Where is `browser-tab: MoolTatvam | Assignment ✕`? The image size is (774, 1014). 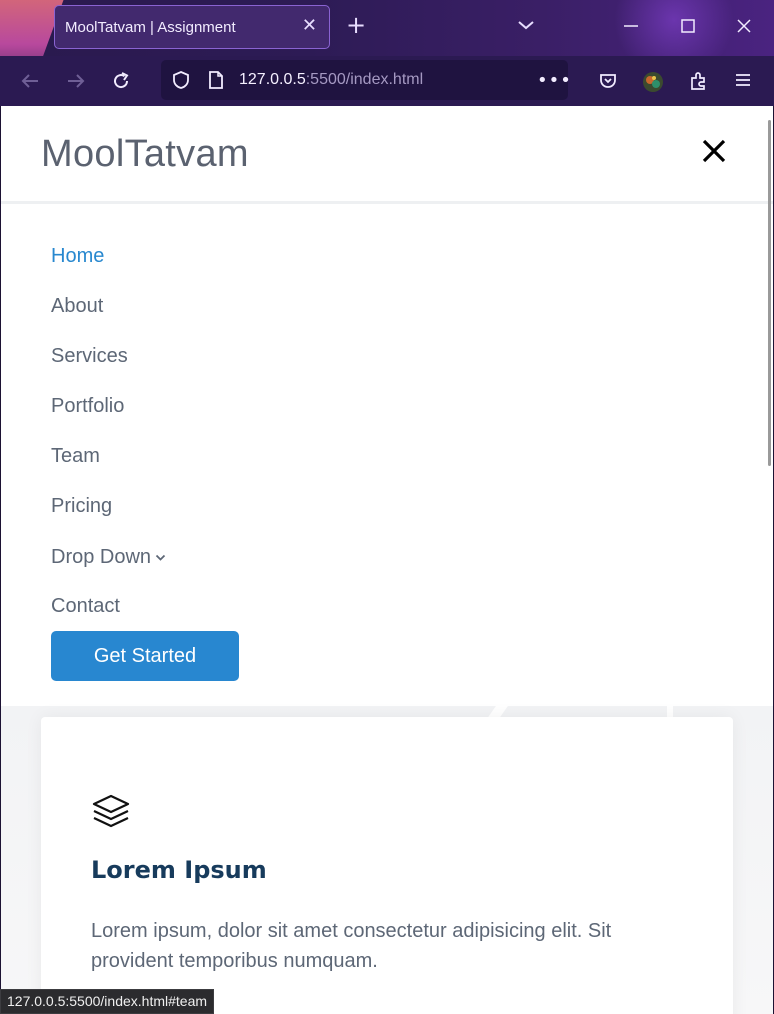
browser-tab: MoolTatvam | Assignment ✕ is located at coordinates (192, 27).